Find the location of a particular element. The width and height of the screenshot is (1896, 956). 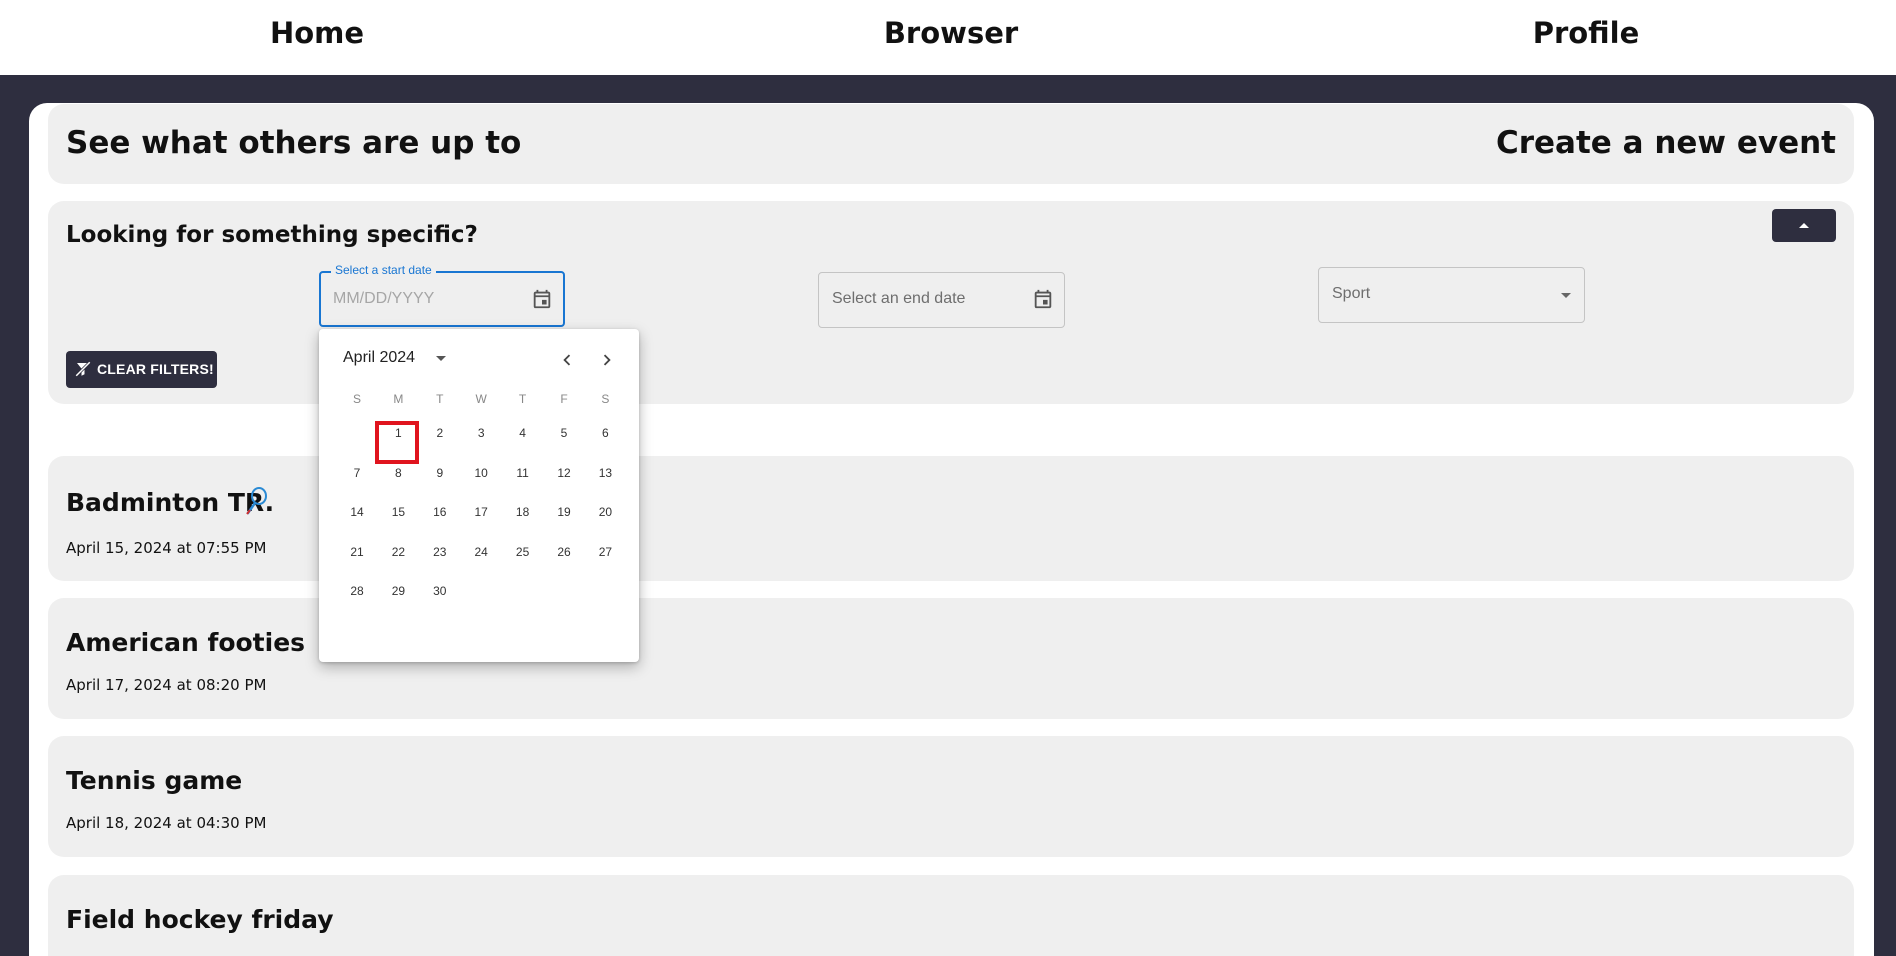

calendar-day: 23 is located at coordinates (440, 552).